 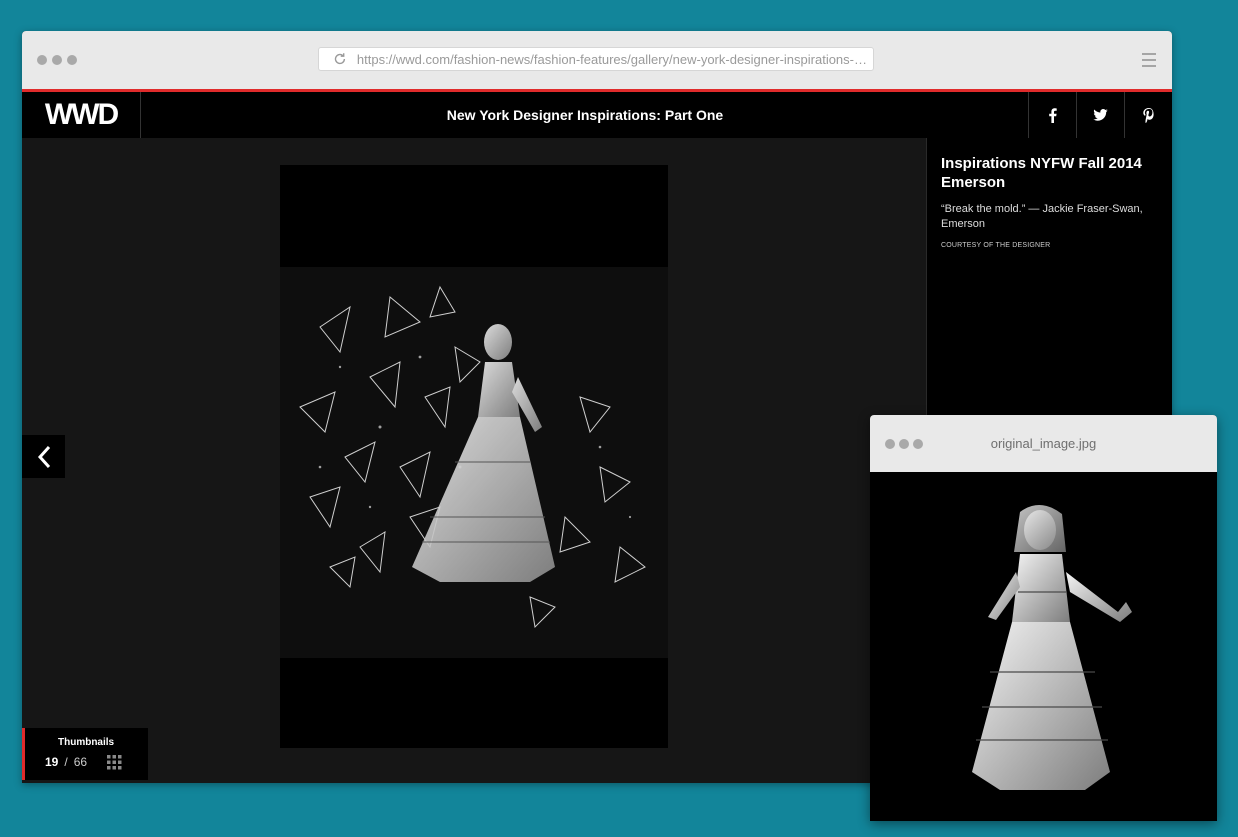 I want to click on window-controls, so click(x=57, y=60).